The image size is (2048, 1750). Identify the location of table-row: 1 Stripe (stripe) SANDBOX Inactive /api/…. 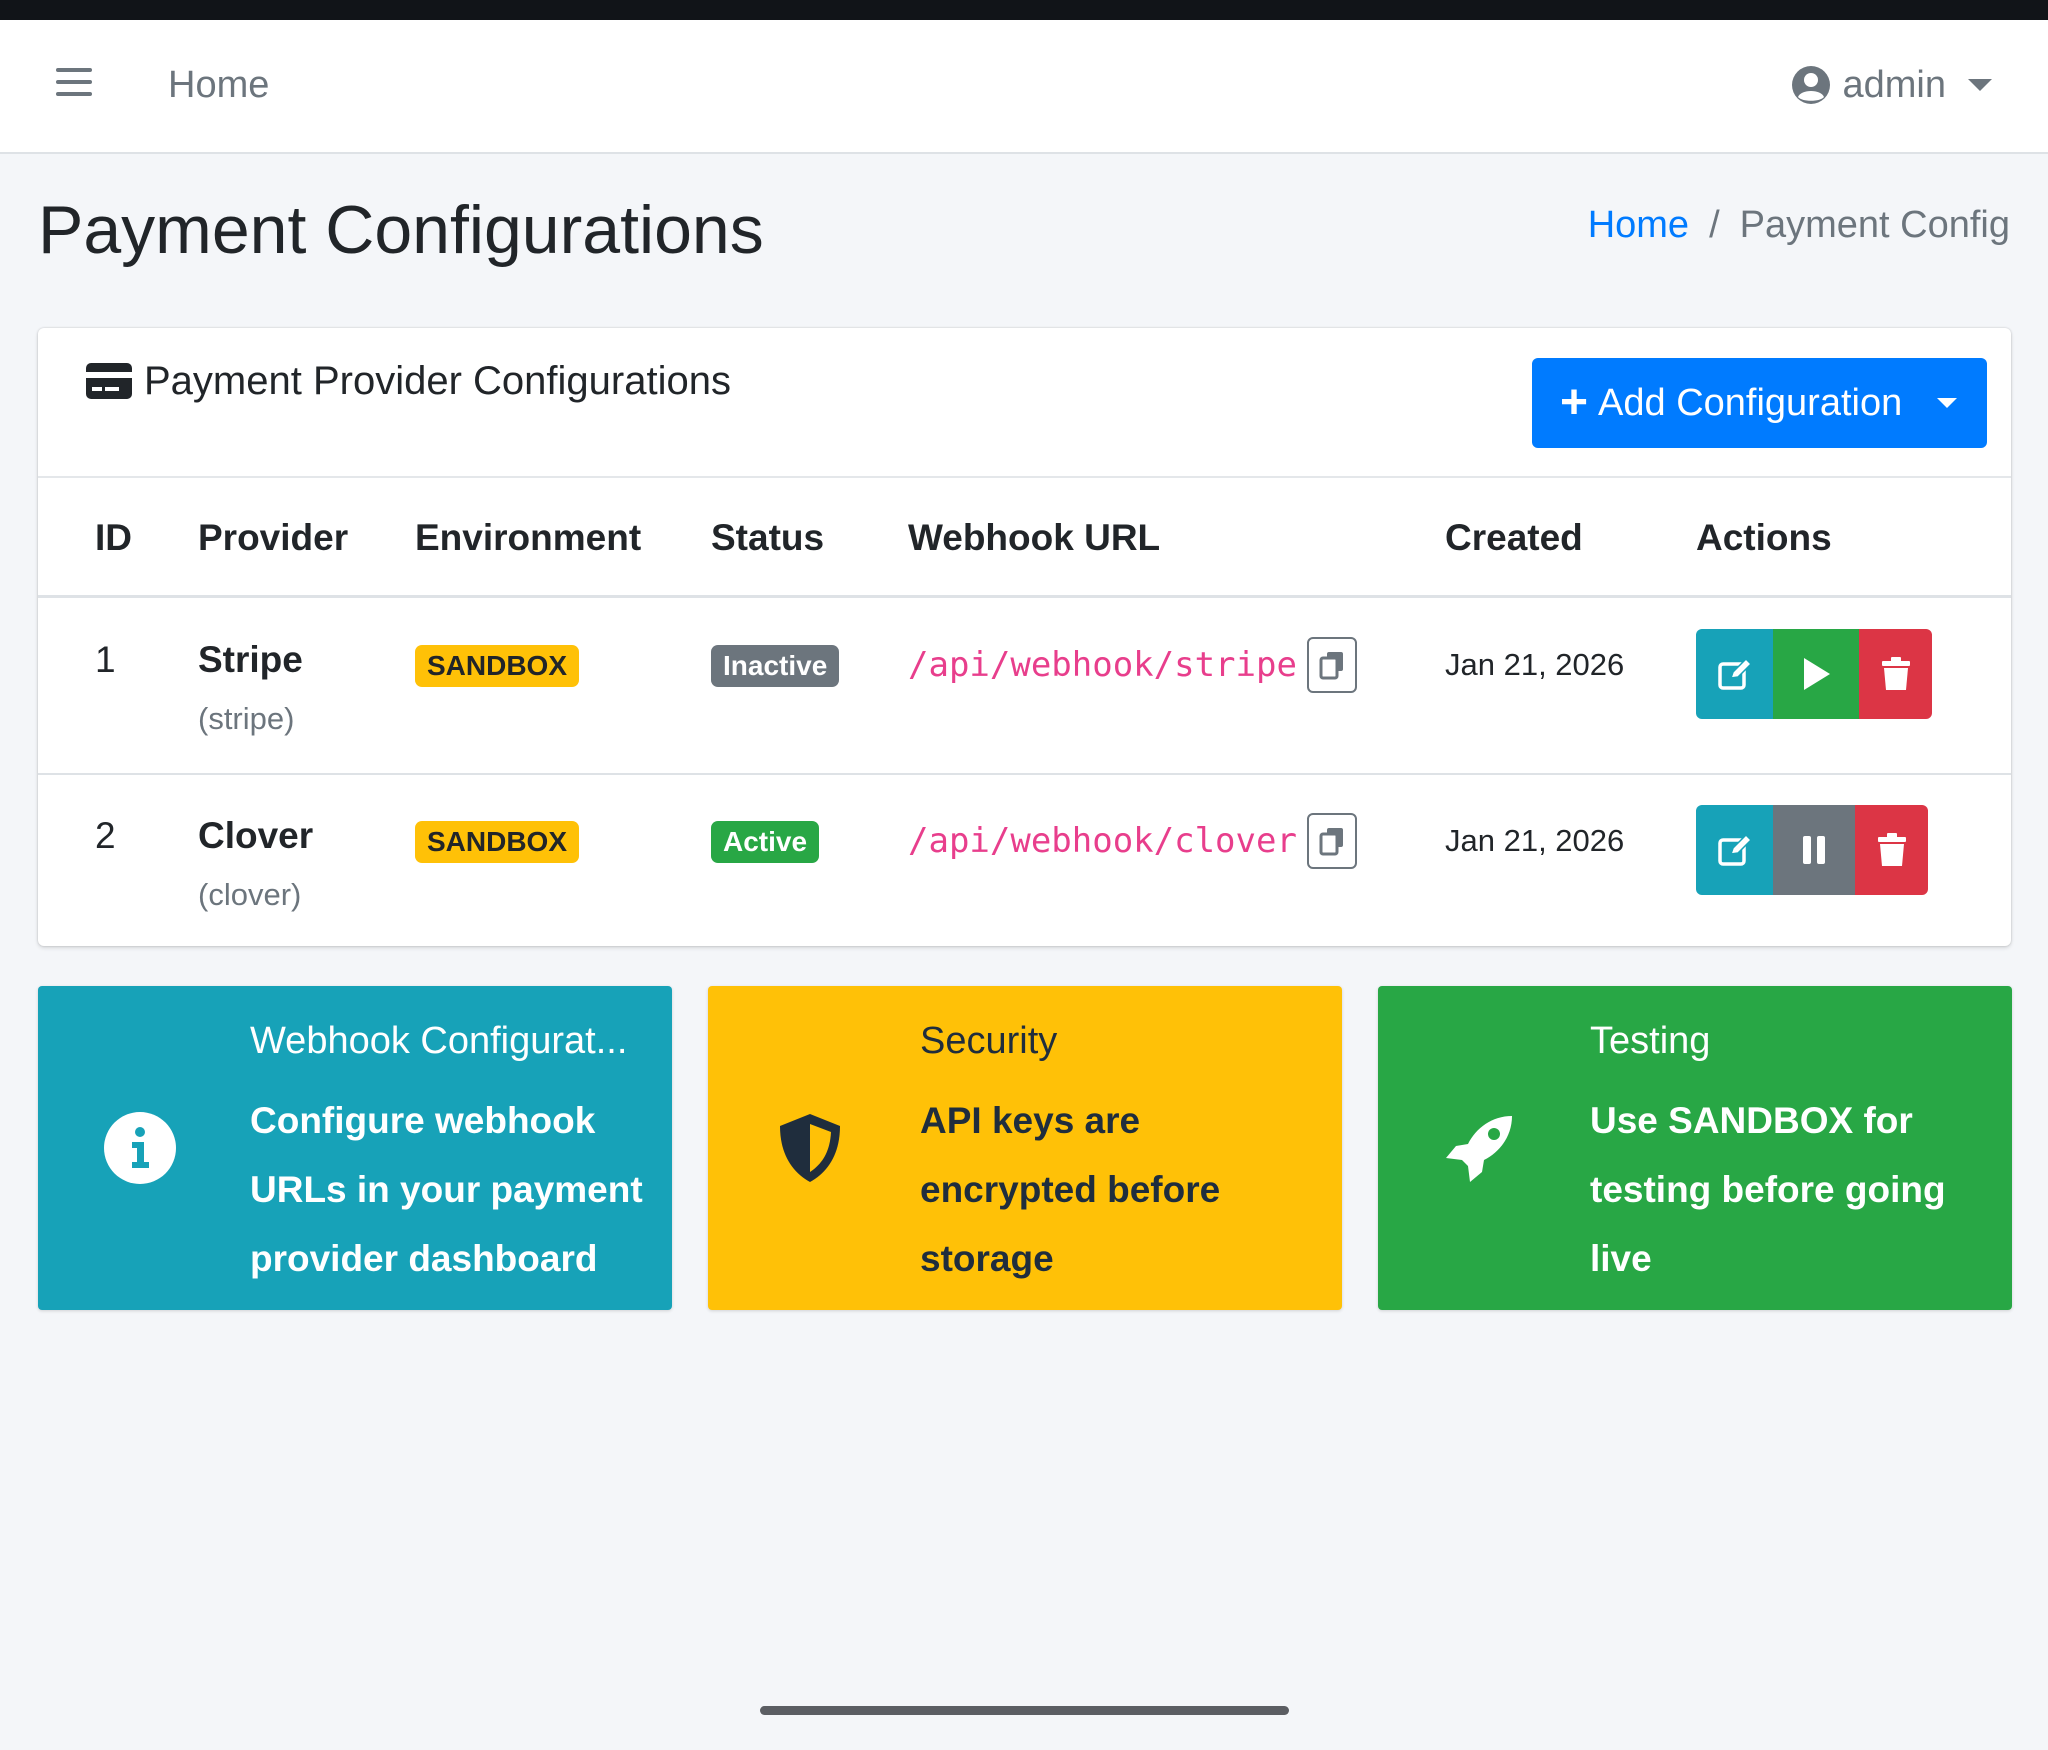
(1024, 688).